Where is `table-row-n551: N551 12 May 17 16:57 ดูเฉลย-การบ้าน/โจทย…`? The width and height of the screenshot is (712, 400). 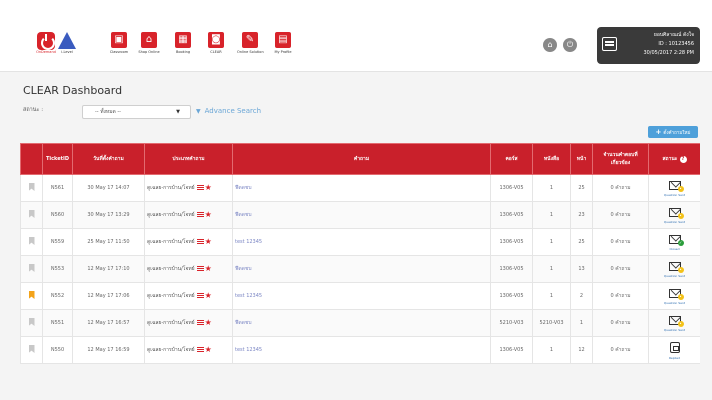
table-row-n551: N551 12 May 17 16:57 ดูเฉลย-การบ้าน/โจทย… is located at coordinates (360, 323).